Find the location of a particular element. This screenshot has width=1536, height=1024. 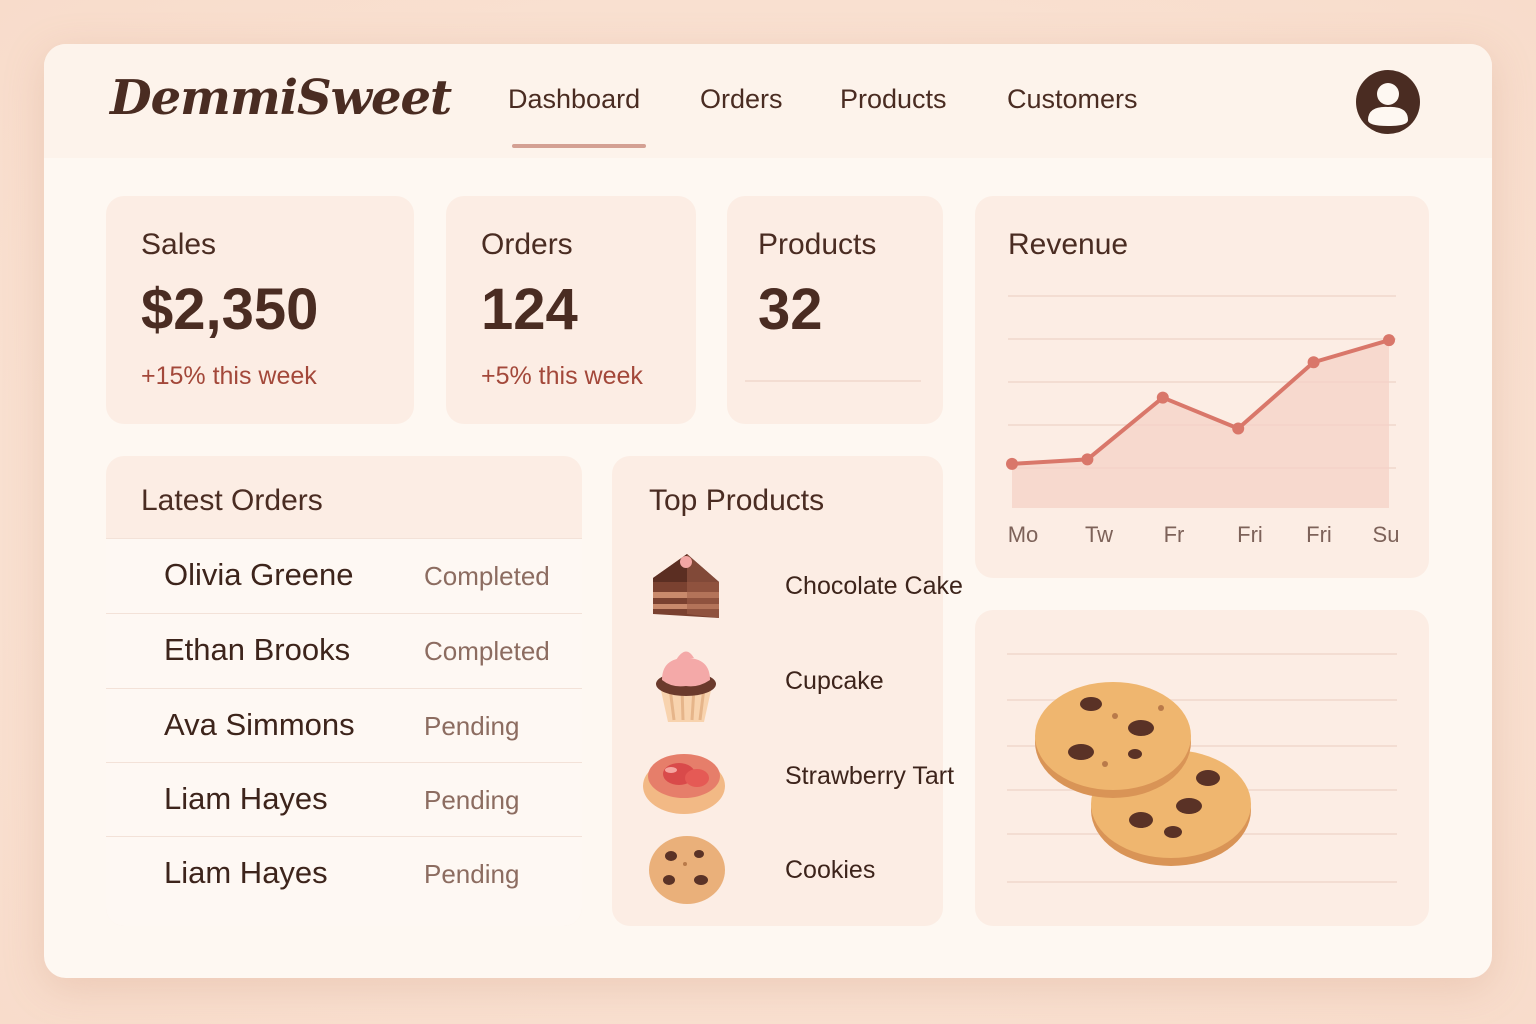

order-row: Ava Simmons Pending is located at coordinates (344, 725).